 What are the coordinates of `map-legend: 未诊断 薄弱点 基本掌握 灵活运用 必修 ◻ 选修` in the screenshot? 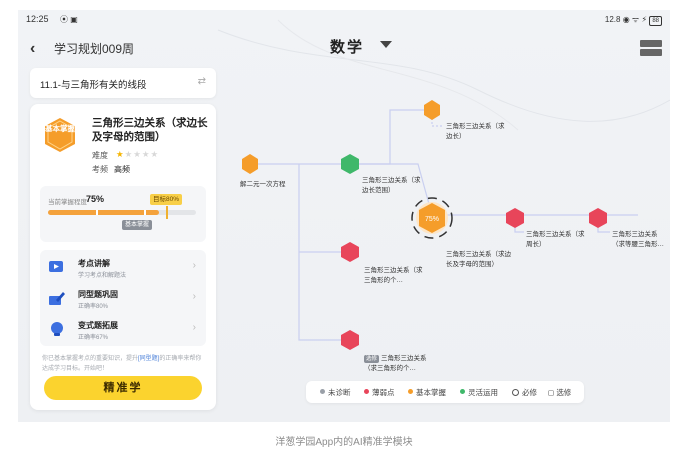 It's located at (445, 392).